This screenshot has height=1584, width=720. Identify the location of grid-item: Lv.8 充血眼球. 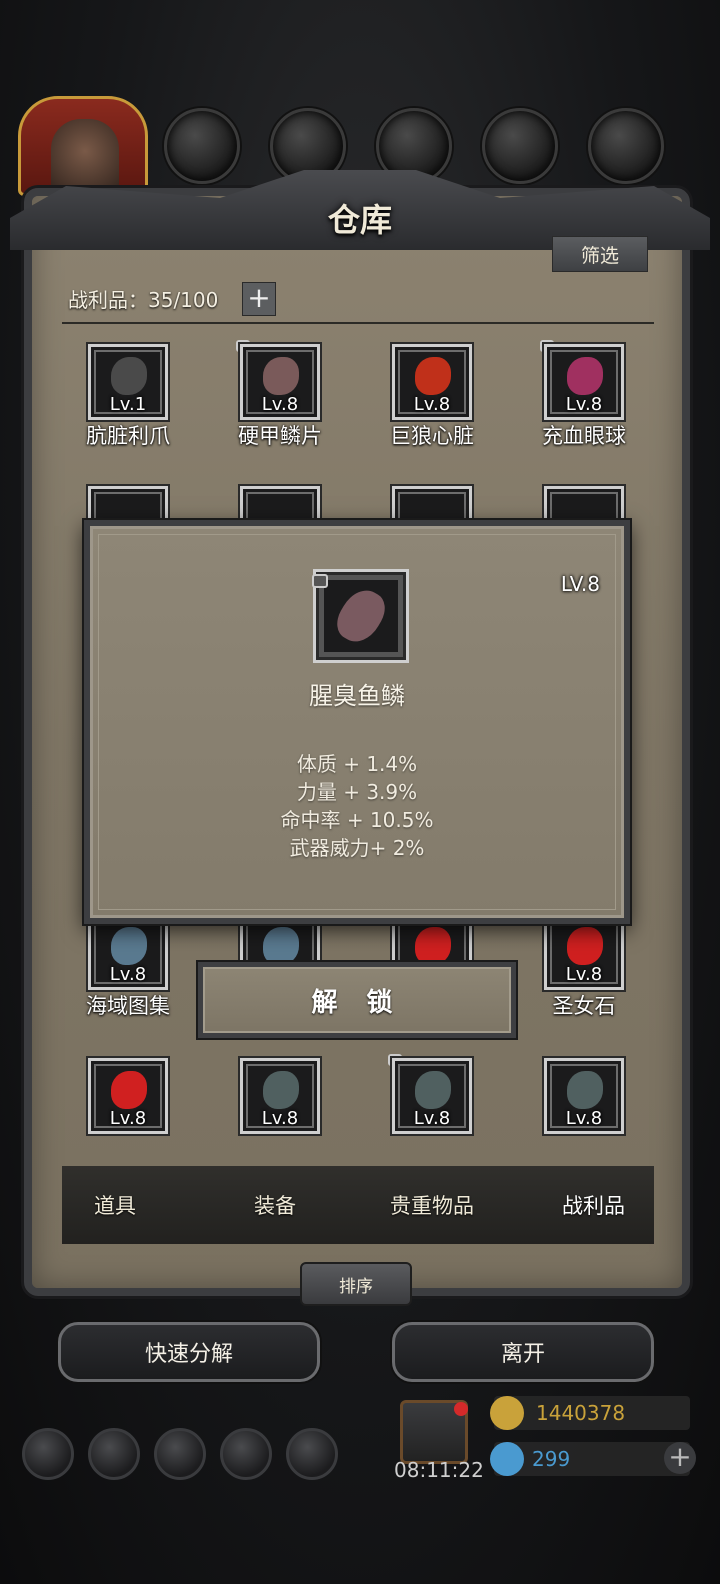
(581, 397).